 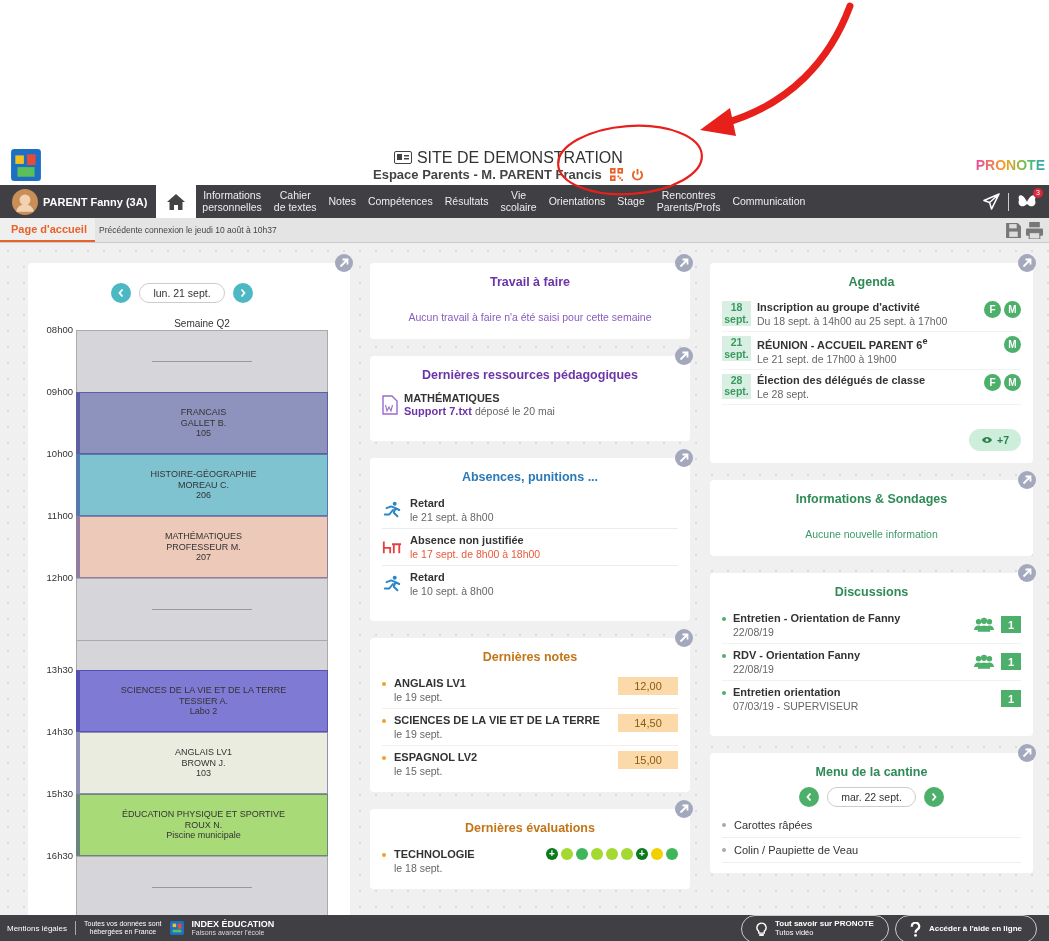 I want to click on question-mark-icon, so click(x=915, y=929).